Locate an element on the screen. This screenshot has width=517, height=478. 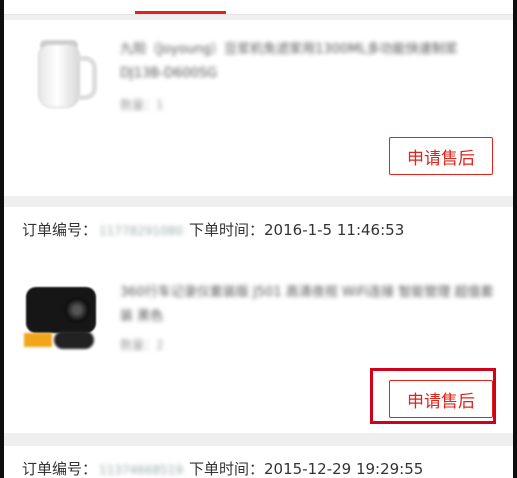
order-header: 订单编号： 11374668519 下单时间：2015-12-29 19:29:55 is located at coordinates (258, 462).